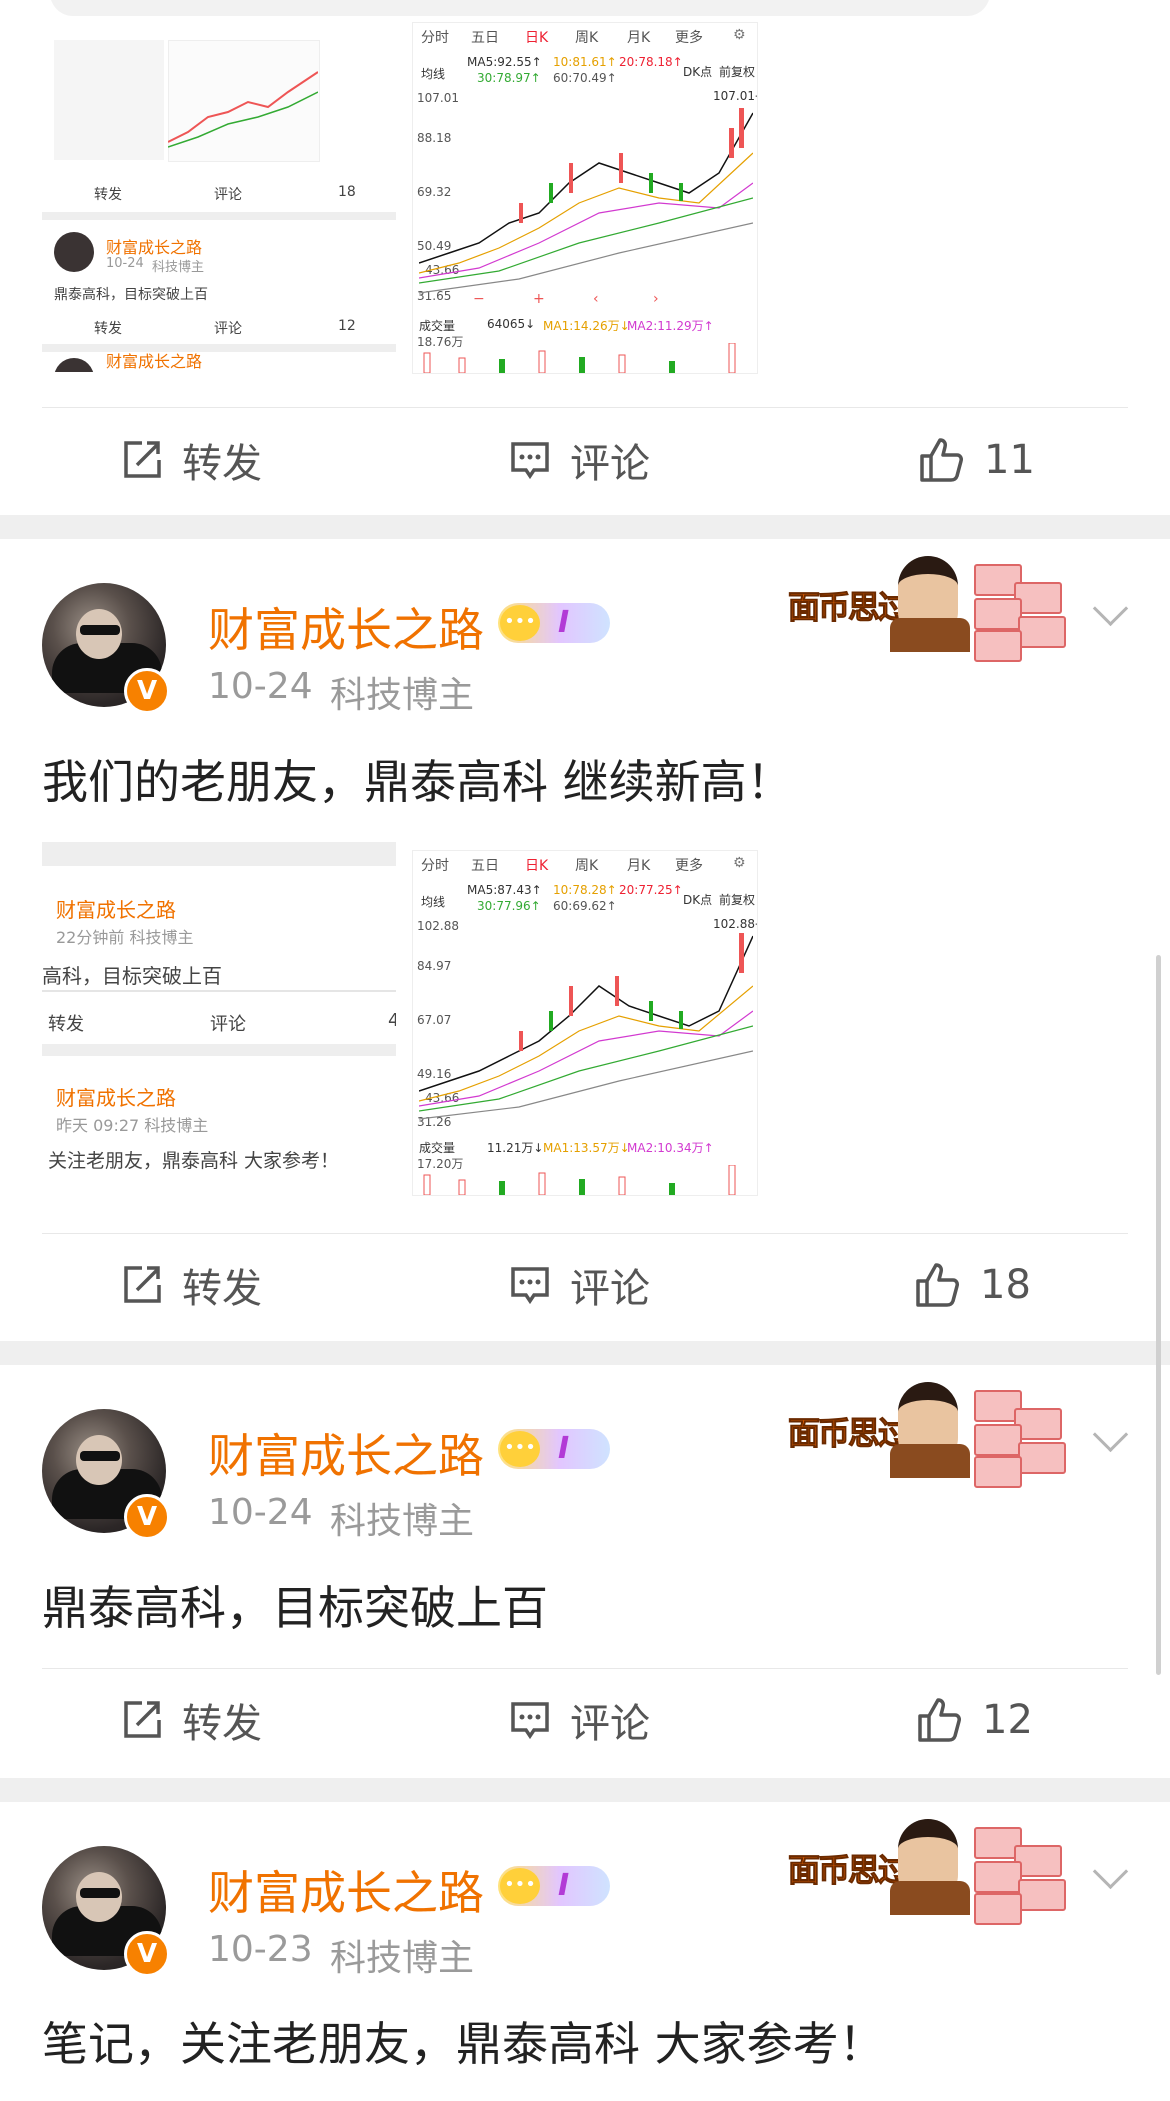 The image size is (1170, 2101). Describe the element at coordinates (739, 863) in the screenshot. I see `p1-gear-icon: ⚙` at that location.